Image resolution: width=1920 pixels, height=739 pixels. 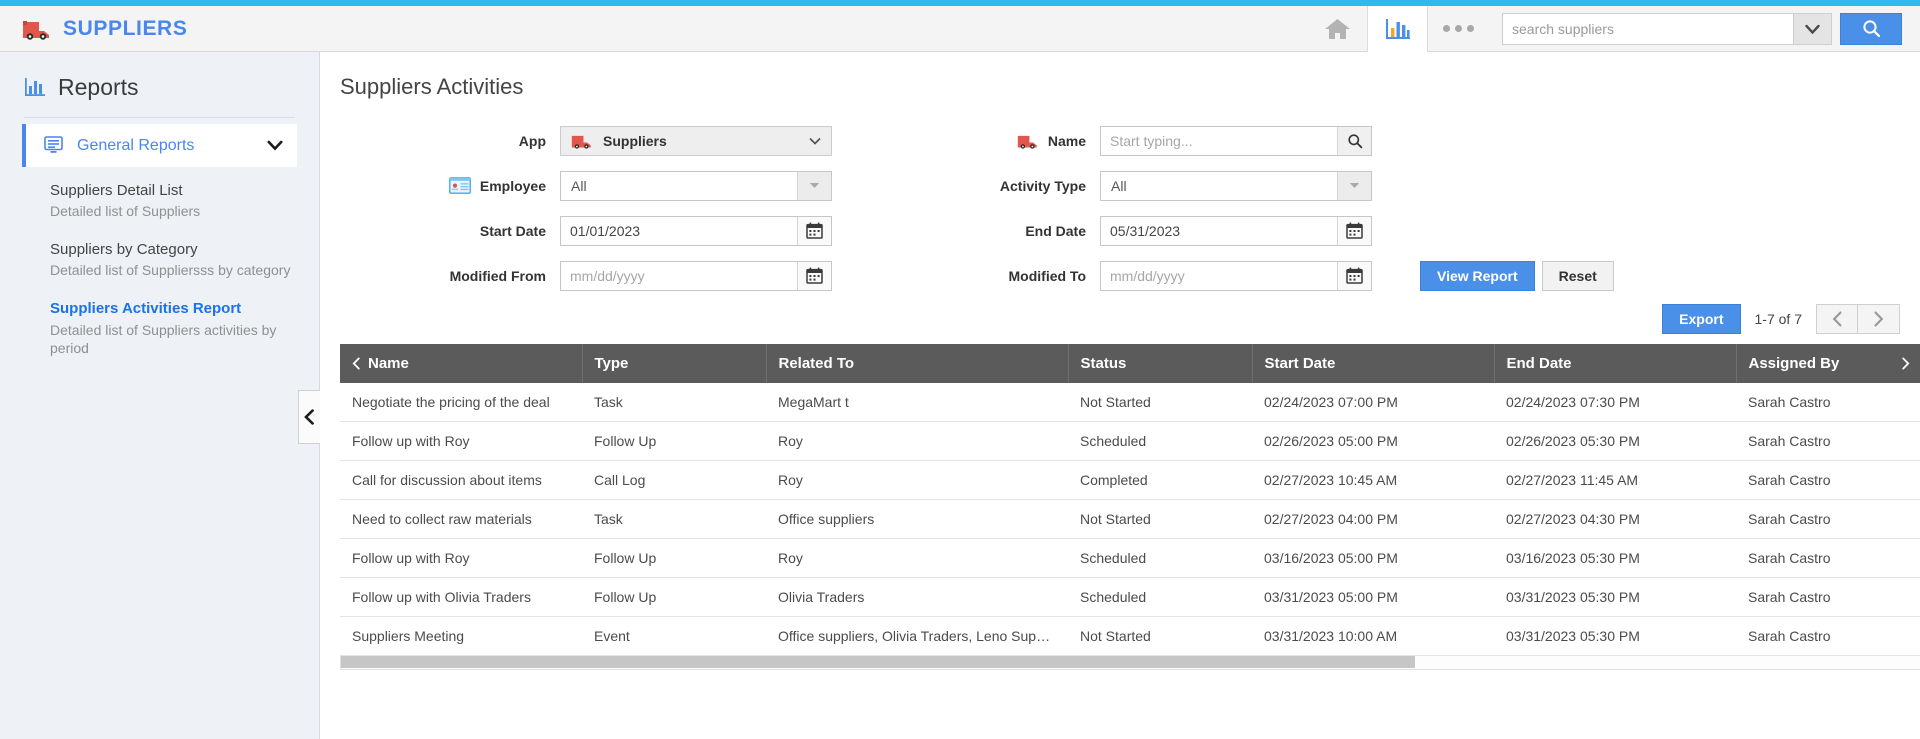 I want to click on sidebar-item-label: Suppliers Detail List, so click(x=116, y=190).